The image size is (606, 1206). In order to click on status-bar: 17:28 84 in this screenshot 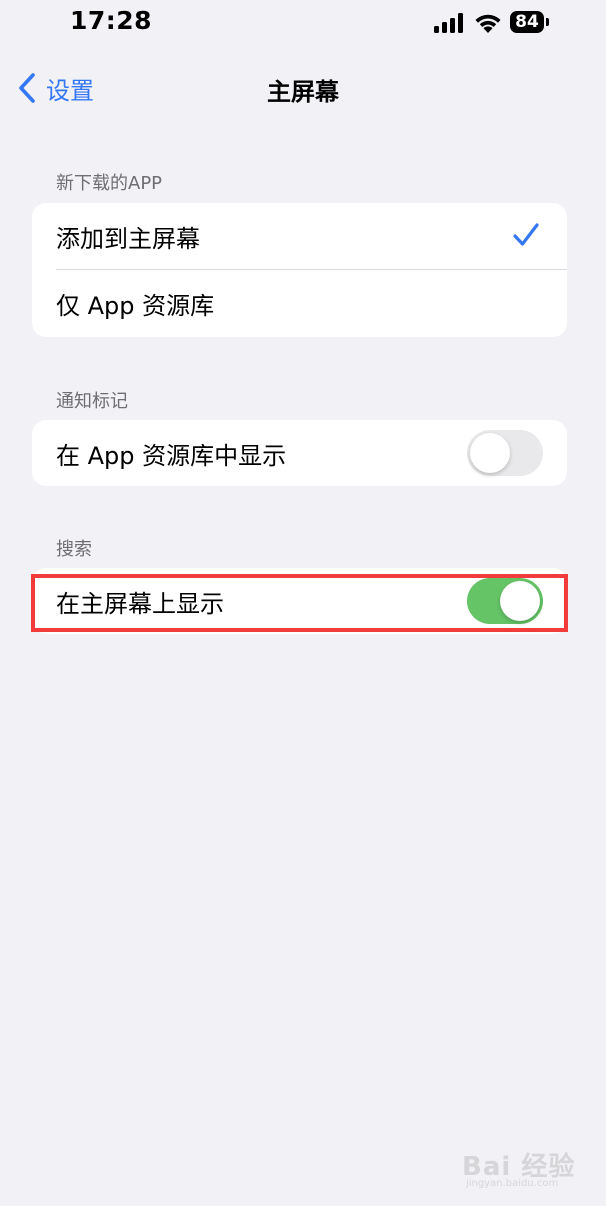, I will do `click(303, 23)`.